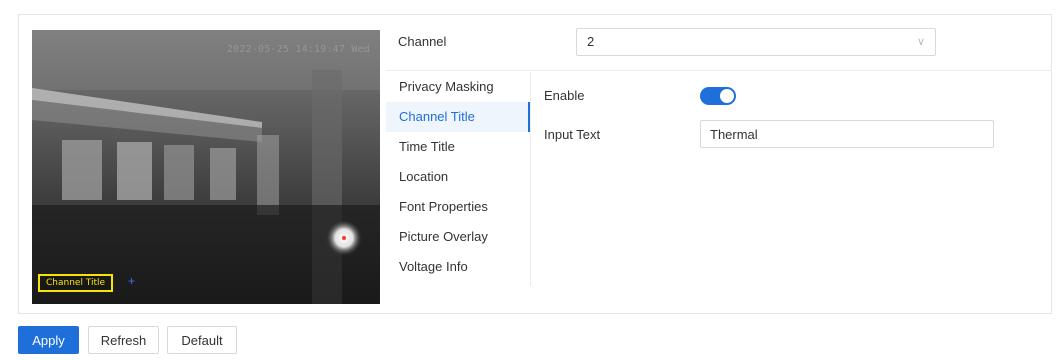 The image size is (1058, 360). I want to click on apply-button: Apply, so click(48, 340).